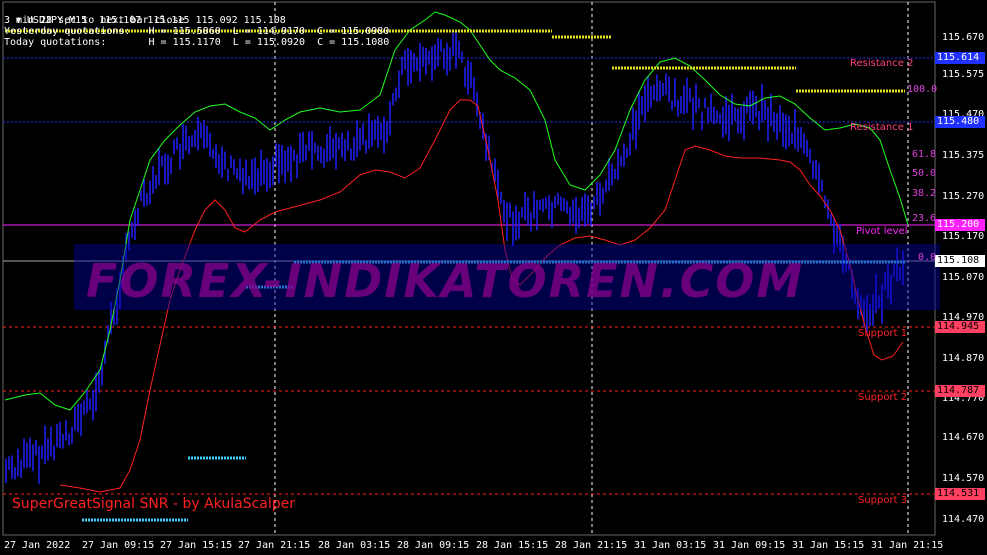 The width and height of the screenshot is (987, 555). Describe the element at coordinates (924, 154) in the screenshot. I see `fib-61-8-label: 61.8` at that location.